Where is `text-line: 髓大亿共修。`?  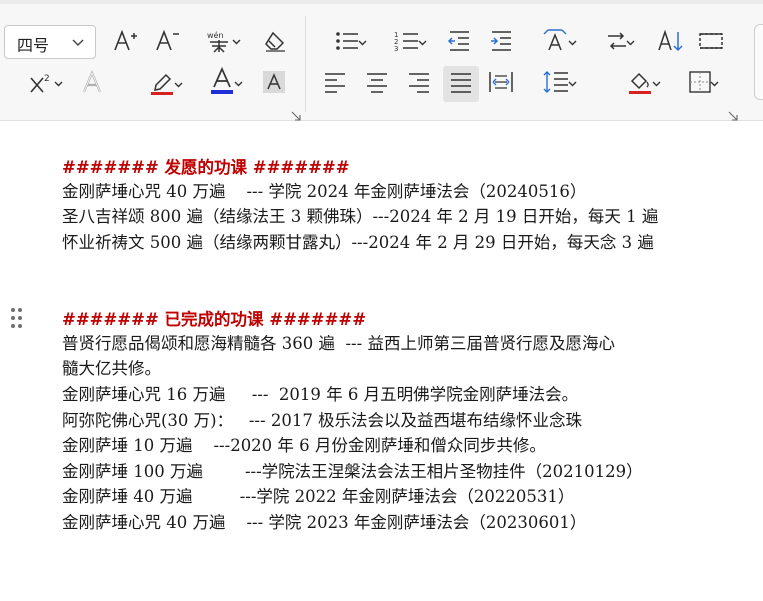 text-line: 髓大亿共修。 is located at coordinates (111, 368).